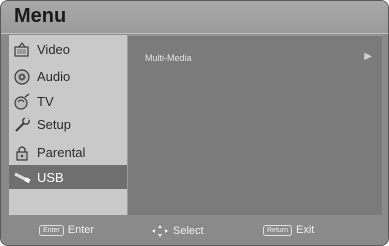 This screenshot has height=246, width=389. I want to click on exit-label: Exit, so click(305, 230).